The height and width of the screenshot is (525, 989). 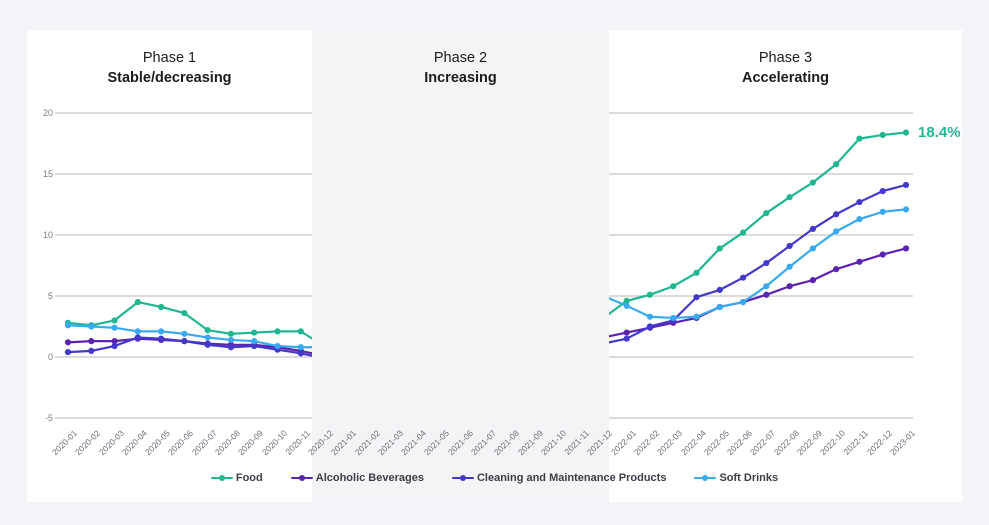 I want to click on legend-label: Alcoholic Beverages, so click(x=369, y=478).